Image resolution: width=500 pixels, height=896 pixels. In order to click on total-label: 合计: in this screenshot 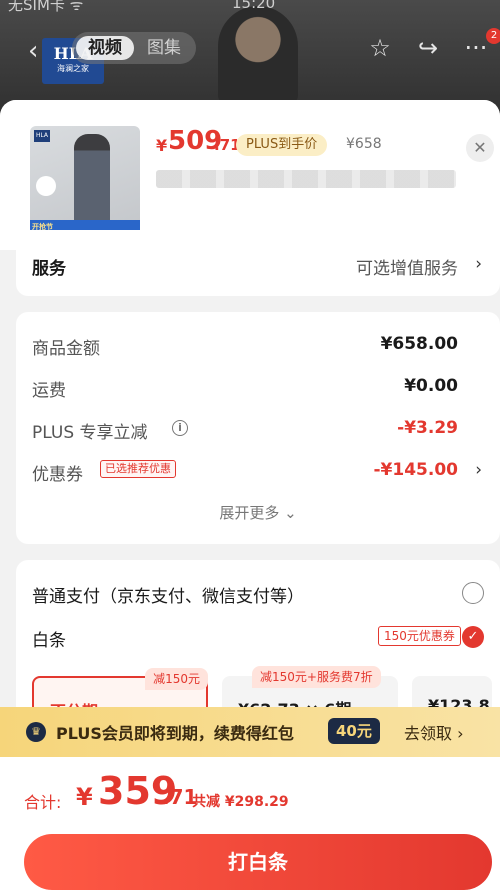, I will do `click(43, 802)`.